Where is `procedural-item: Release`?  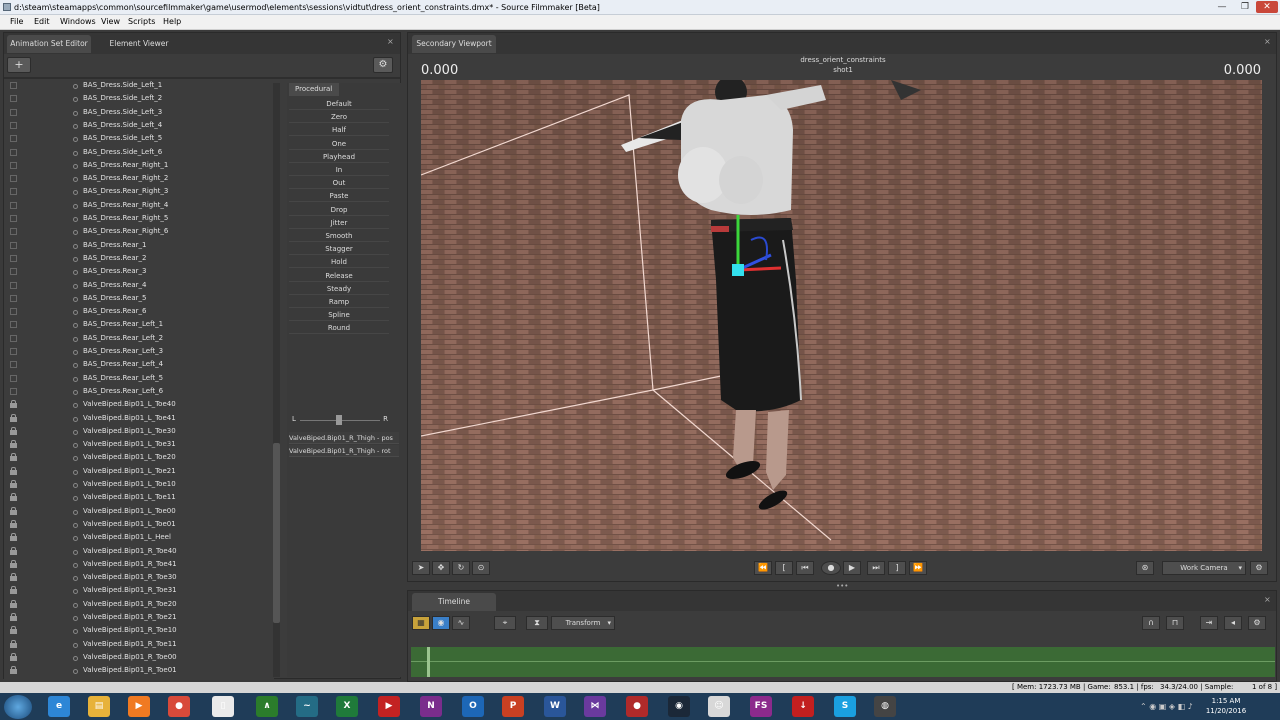 procedural-item: Release is located at coordinates (339, 276).